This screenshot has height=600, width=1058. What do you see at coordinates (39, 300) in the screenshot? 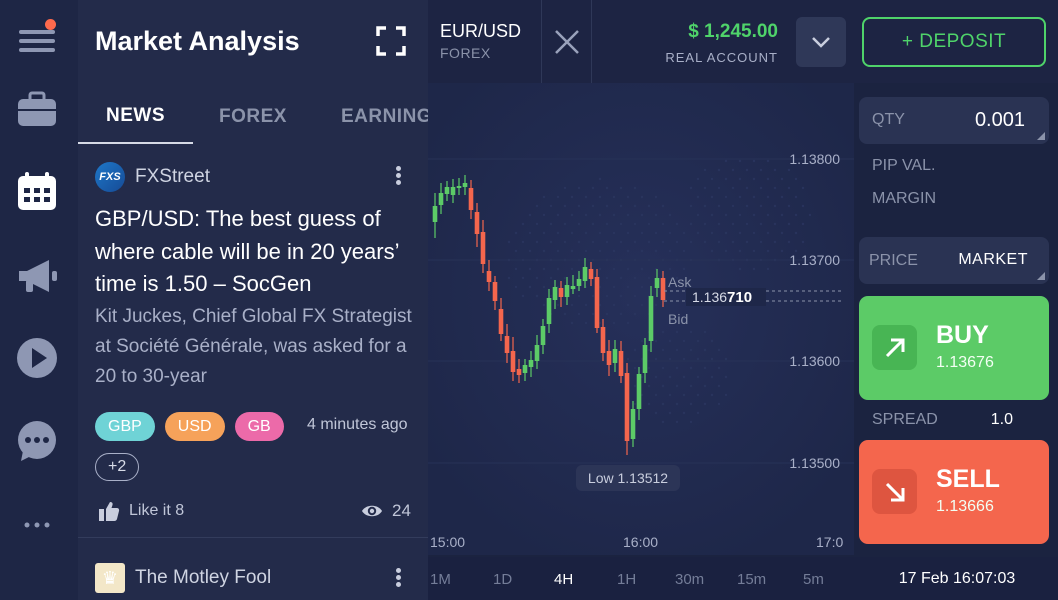
I see `side-rail` at bounding box center [39, 300].